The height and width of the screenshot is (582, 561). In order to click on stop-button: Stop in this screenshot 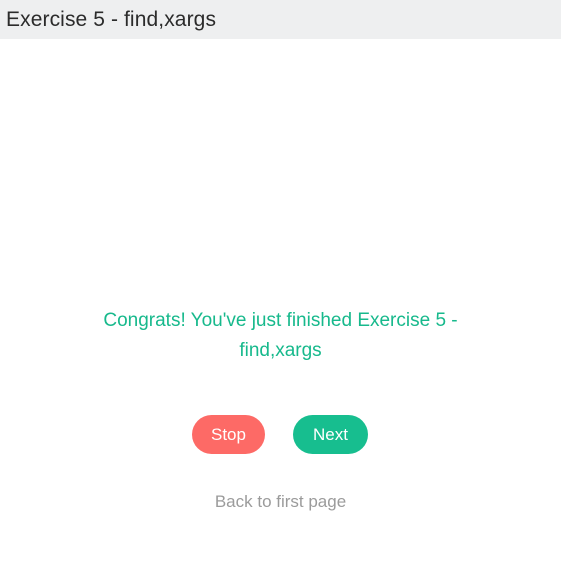, I will do `click(228, 434)`.